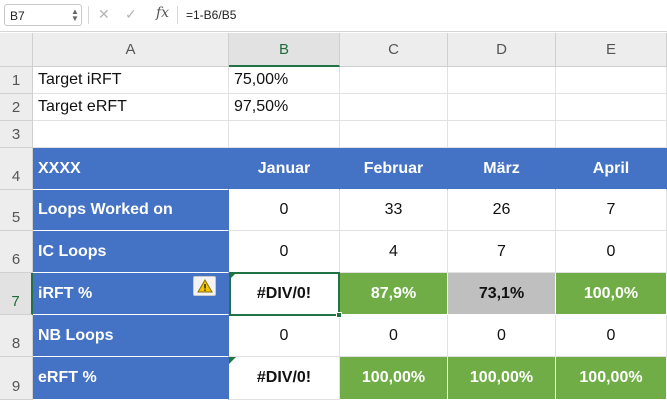 Image resolution: width=667 pixels, height=403 pixels. What do you see at coordinates (43, 15) in the screenshot?
I see `name-box: B7 ▲ ▼` at bounding box center [43, 15].